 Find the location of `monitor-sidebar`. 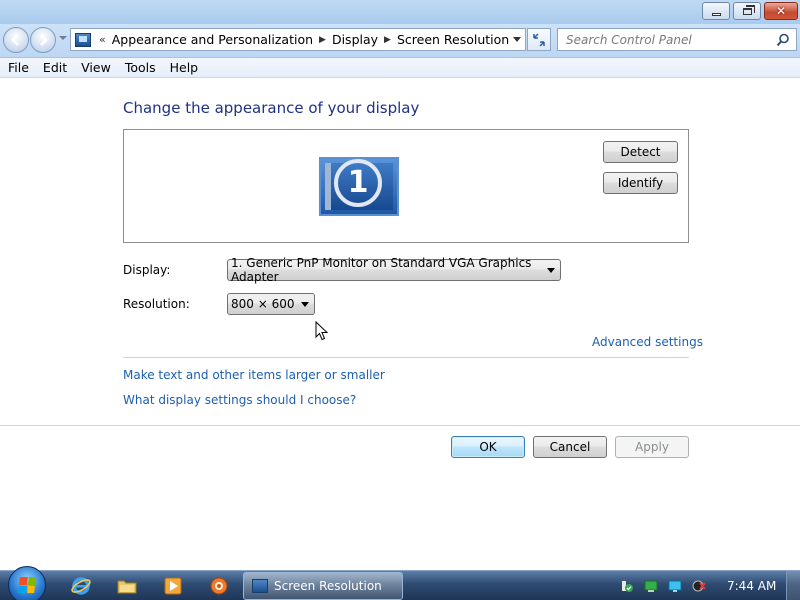

monitor-sidebar is located at coordinates (328, 186).